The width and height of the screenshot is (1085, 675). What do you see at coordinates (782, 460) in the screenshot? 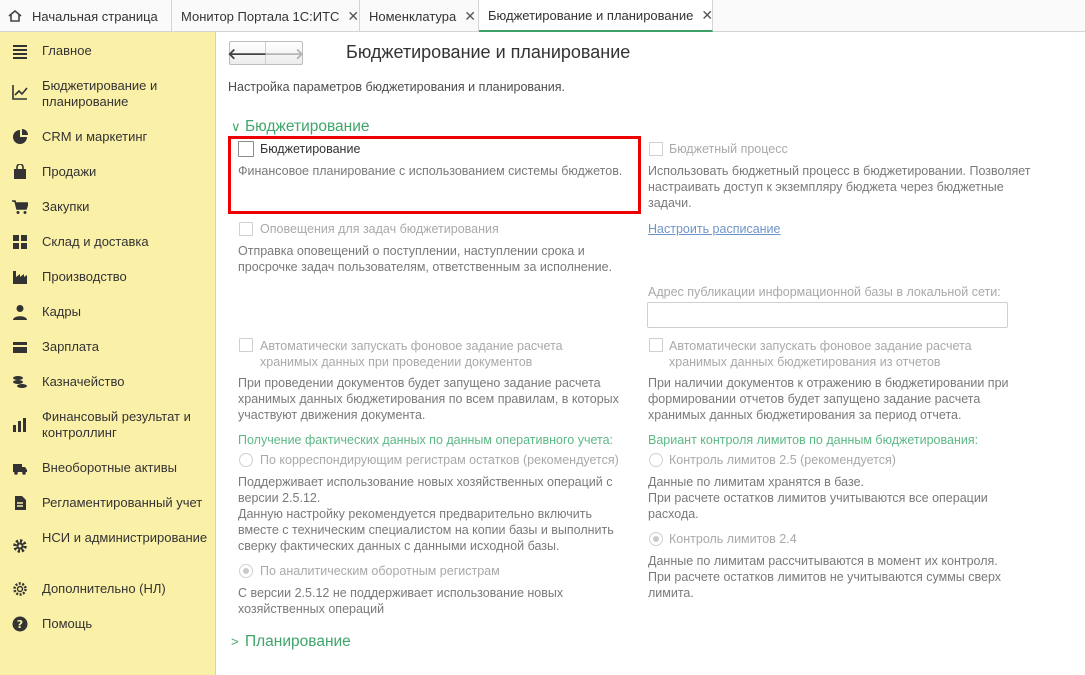
I see `radio-label: Контроль лимитов 2.5 (рекомендуется)` at bounding box center [782, 460].